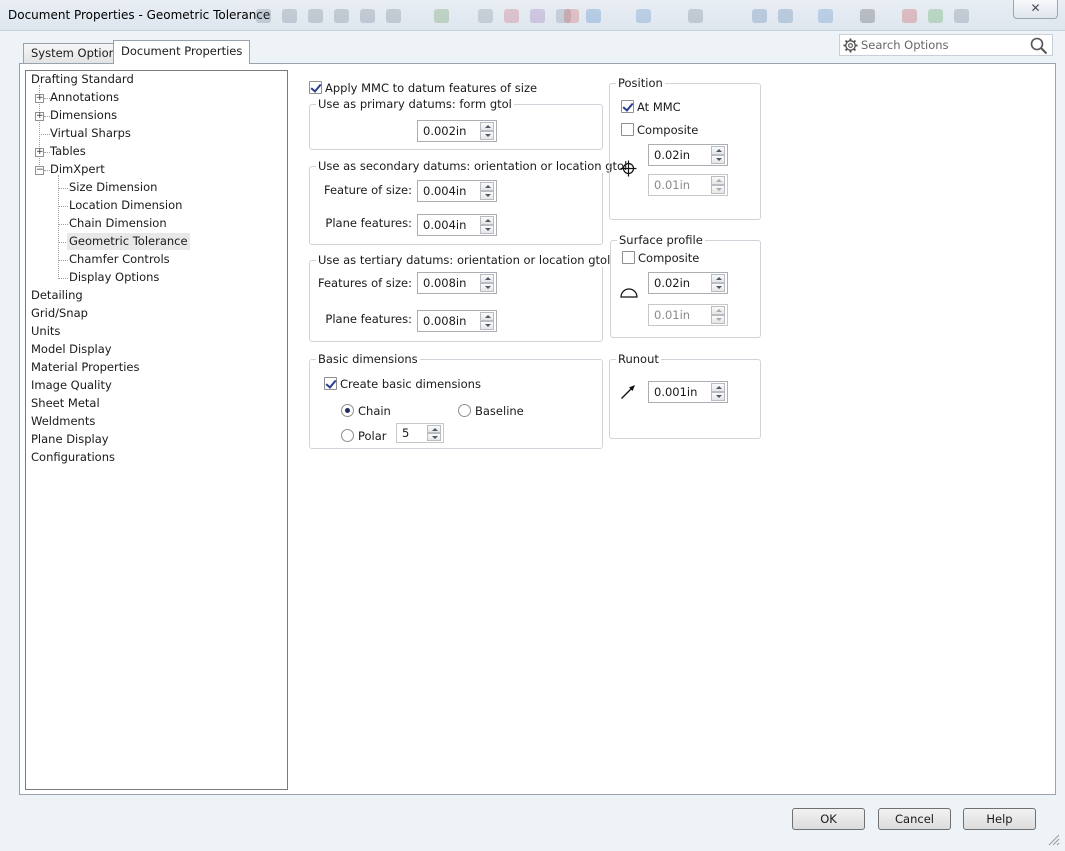 The image size is (1065, 851). I want to click on surface-profile-composite-checkbox, so click(628, 257).